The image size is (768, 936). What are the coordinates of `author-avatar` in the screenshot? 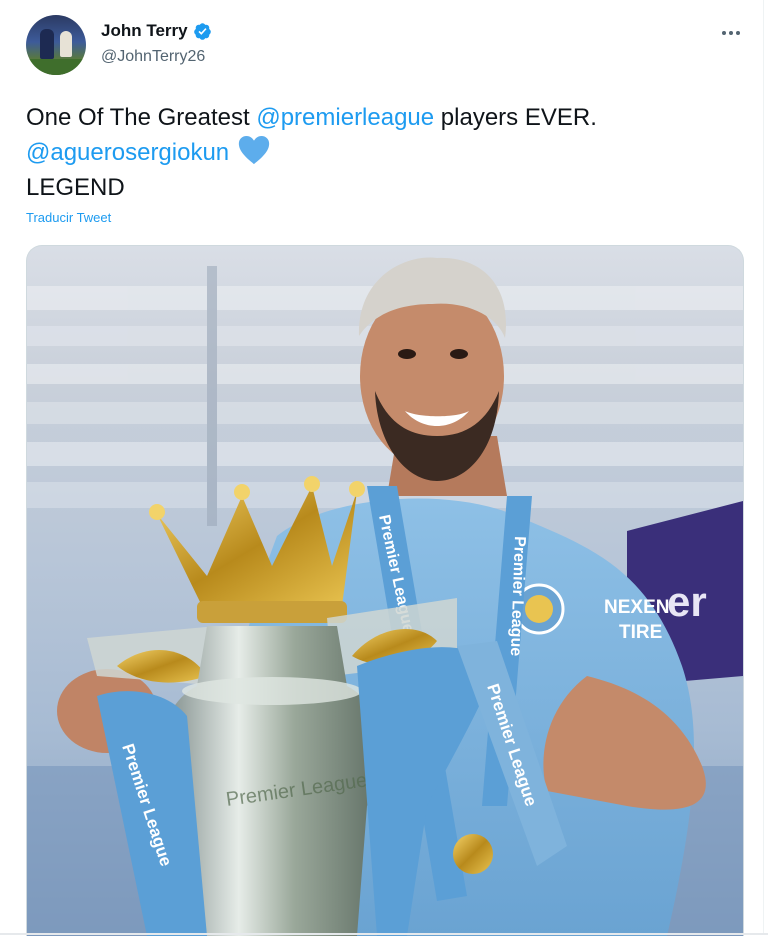 It's located at (56, 45).